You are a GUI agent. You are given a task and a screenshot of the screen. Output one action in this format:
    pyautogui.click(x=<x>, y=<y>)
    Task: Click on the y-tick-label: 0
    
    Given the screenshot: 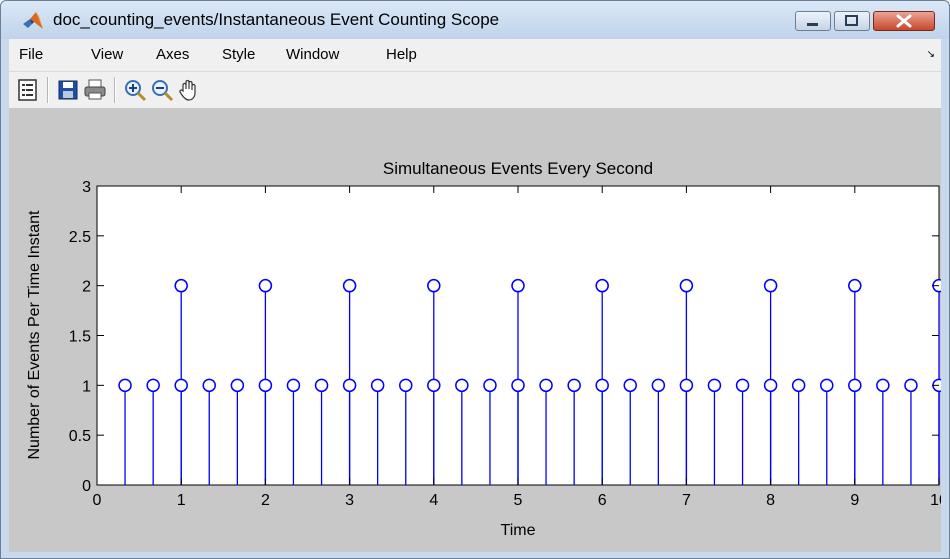 What is the action you would take?
    pyautogui.click(x=86, y=486)
    